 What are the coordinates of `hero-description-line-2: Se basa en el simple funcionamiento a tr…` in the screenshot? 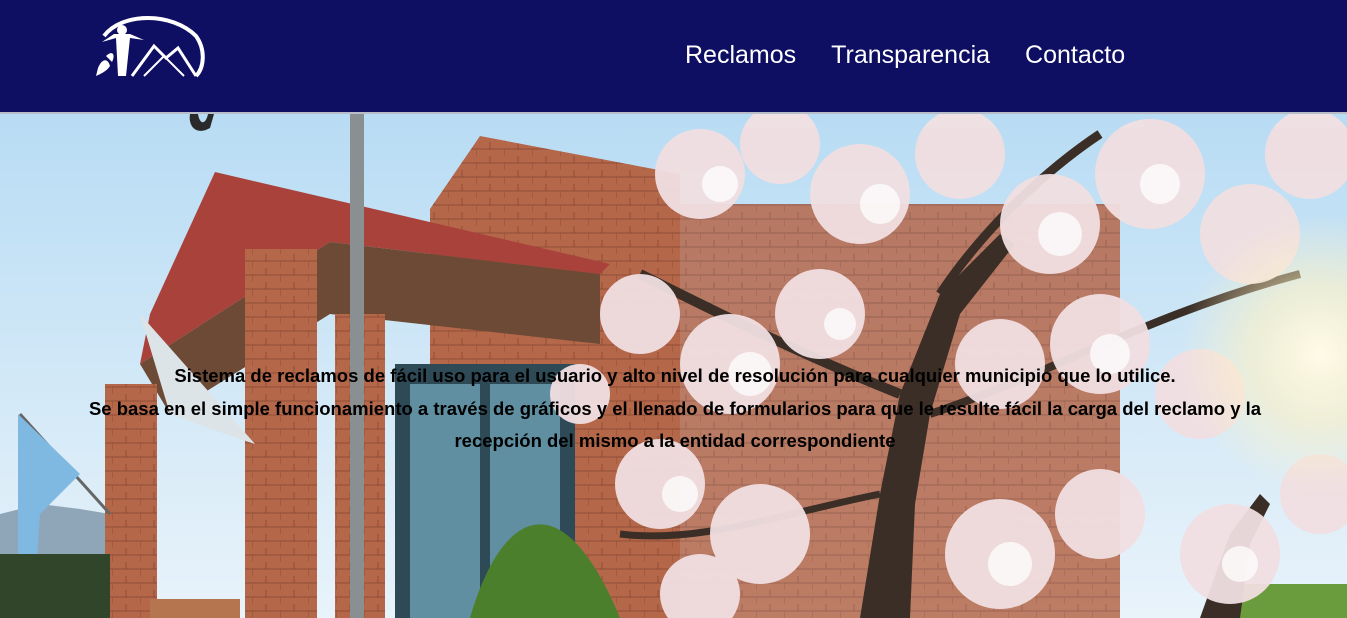 It's located at (675, 424).